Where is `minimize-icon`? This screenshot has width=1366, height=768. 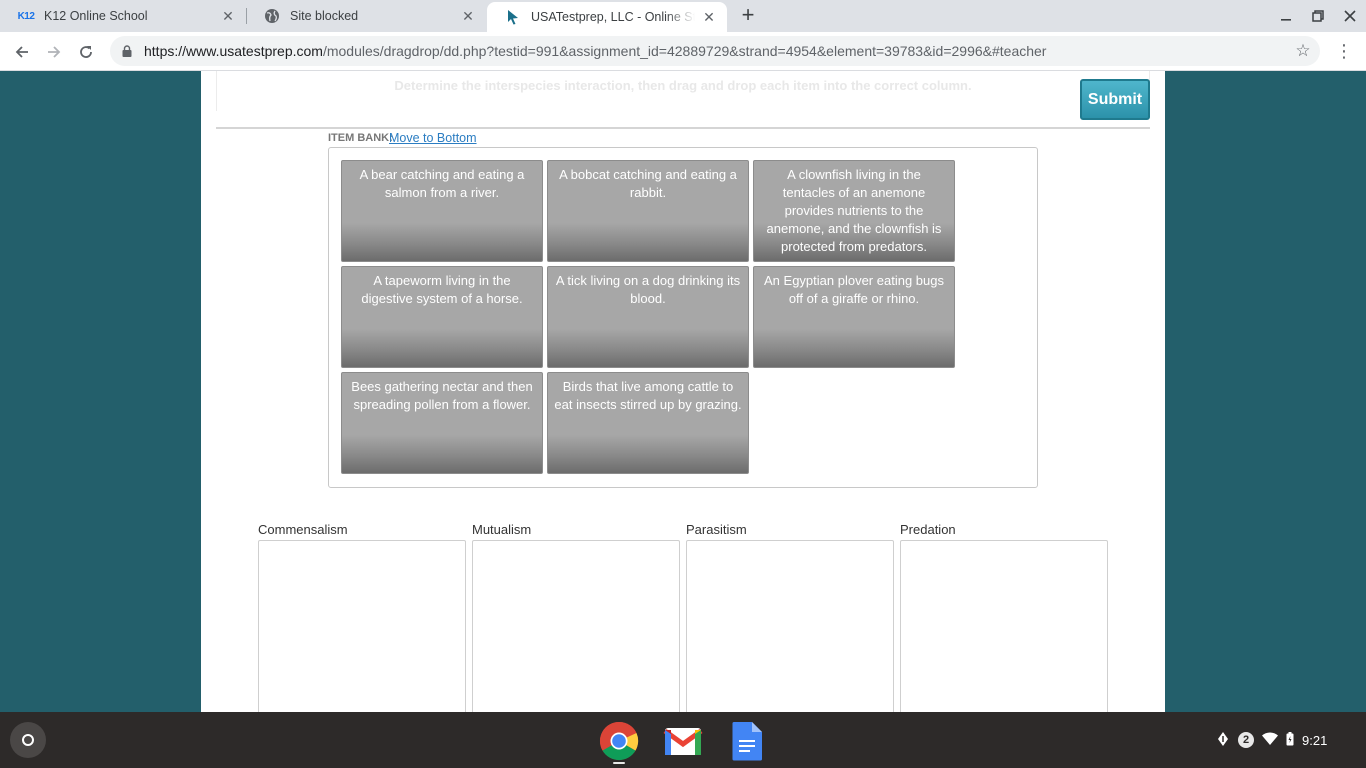
minimize-icon is located at coordinates (1286, 16).